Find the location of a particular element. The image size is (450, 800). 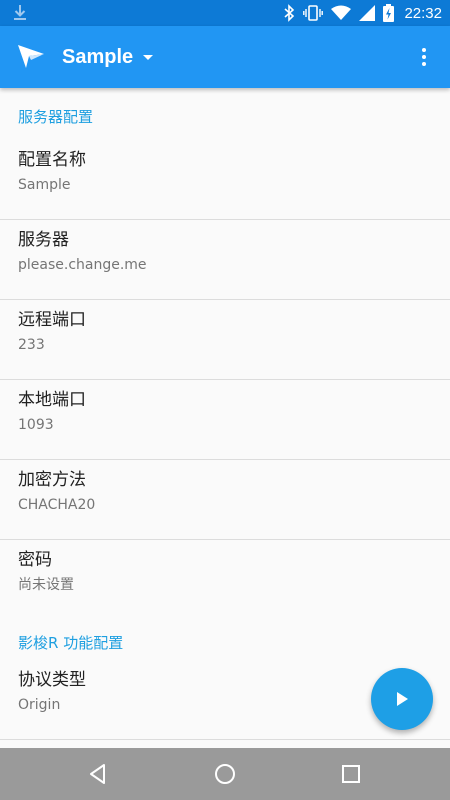

status-icons: 22:32 is located at coordinates (362, 13).